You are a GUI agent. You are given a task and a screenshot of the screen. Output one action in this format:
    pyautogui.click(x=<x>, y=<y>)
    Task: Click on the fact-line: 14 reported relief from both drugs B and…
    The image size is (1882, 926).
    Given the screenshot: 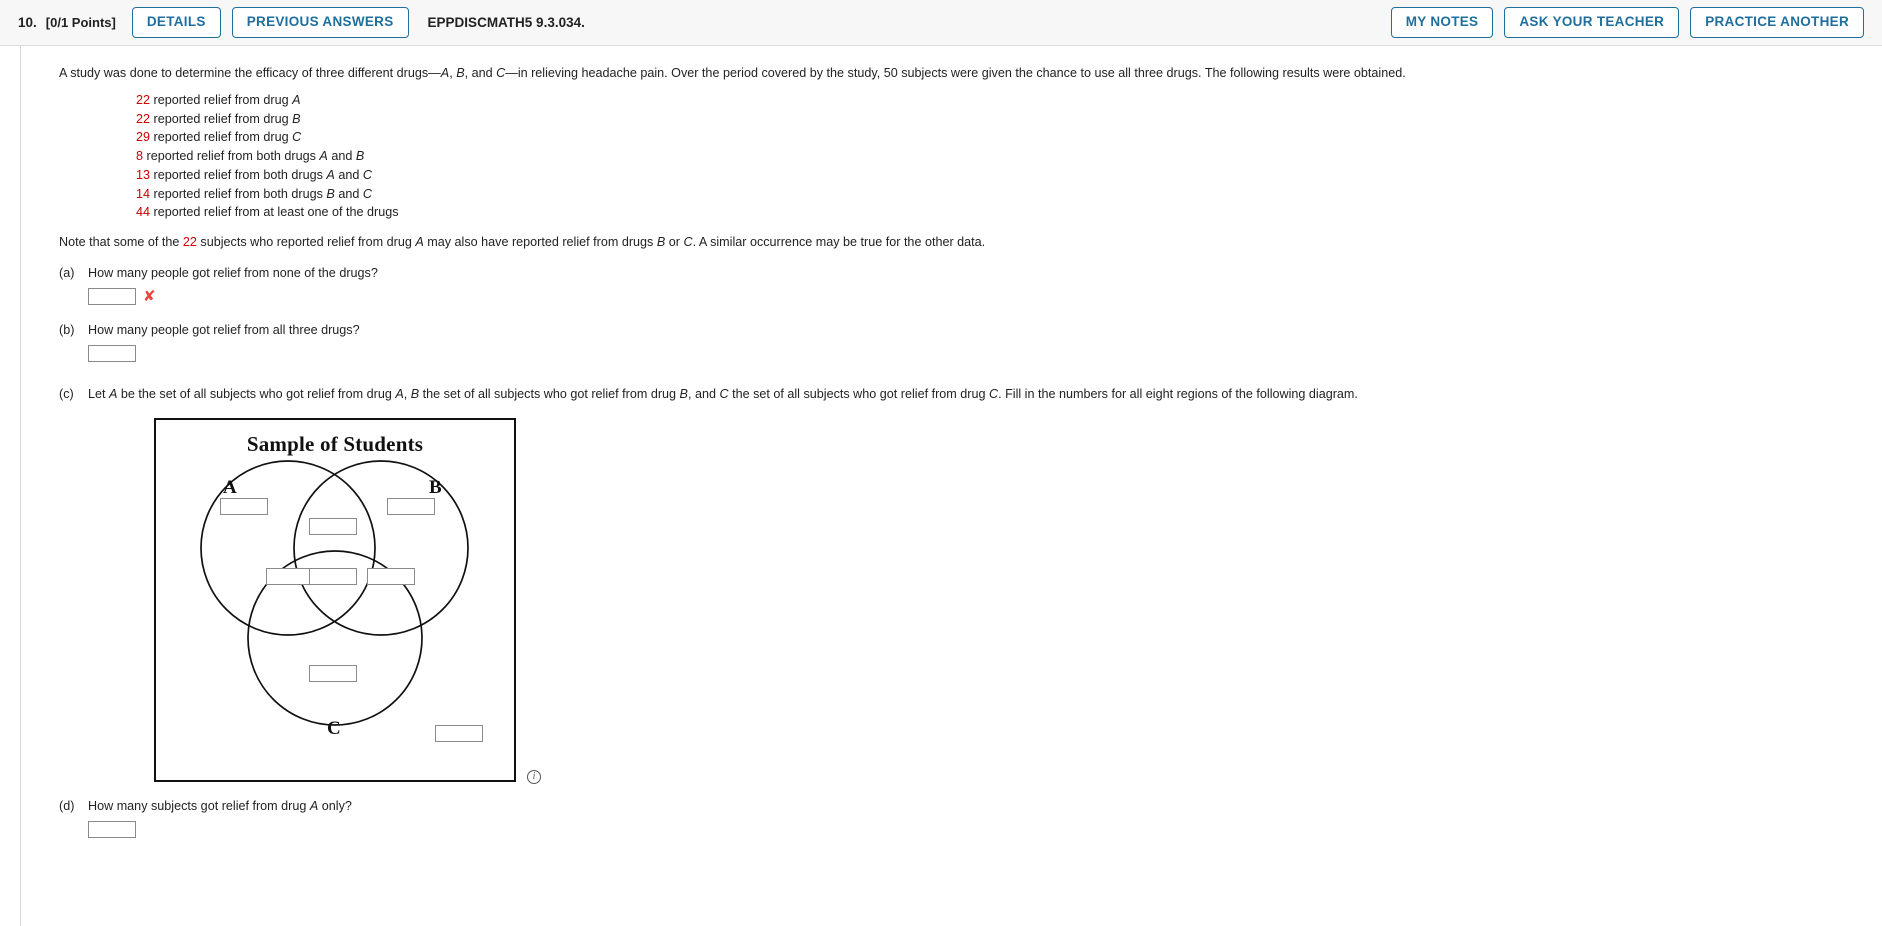 What is the action you would take?
    pyautogui.click(x=1009, y=194)
    